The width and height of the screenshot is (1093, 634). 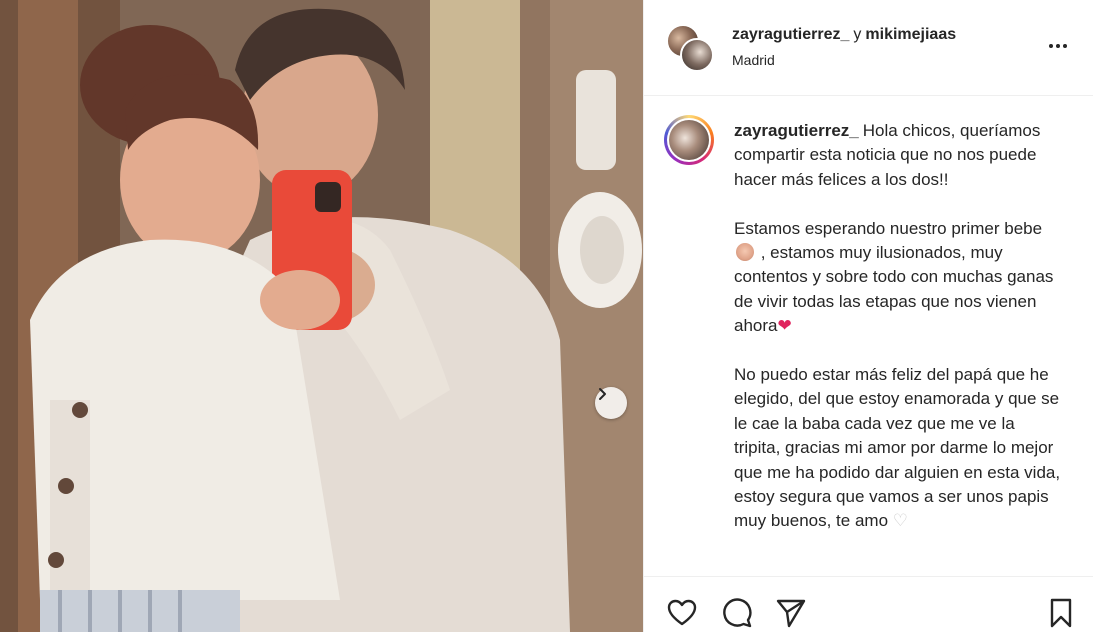 I want to click on more-horizontal-icon, so click(x=1058, y=48).